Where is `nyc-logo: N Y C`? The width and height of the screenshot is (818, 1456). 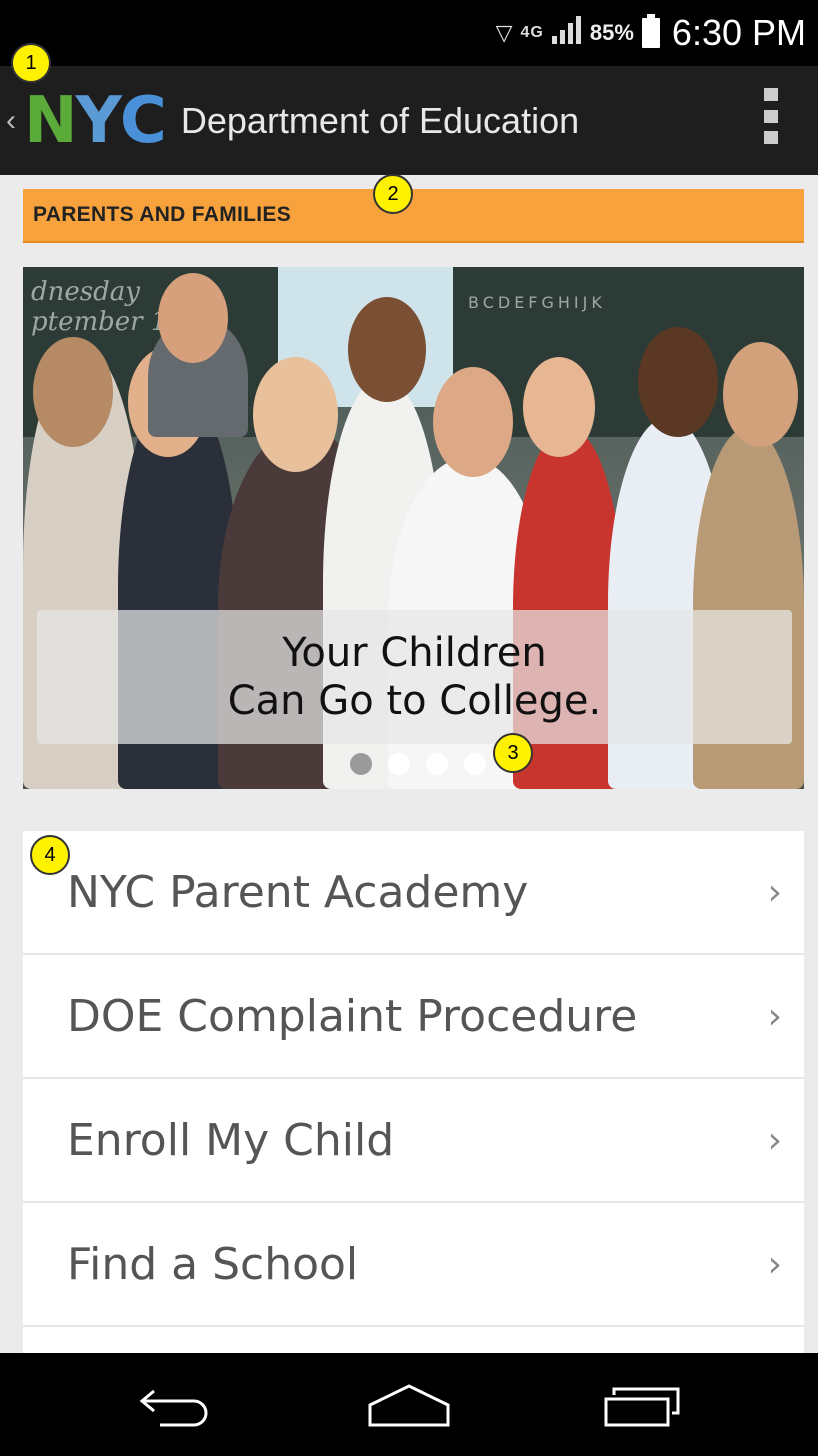 nyc-logo: N Y C is located at coordinates (95, 121).